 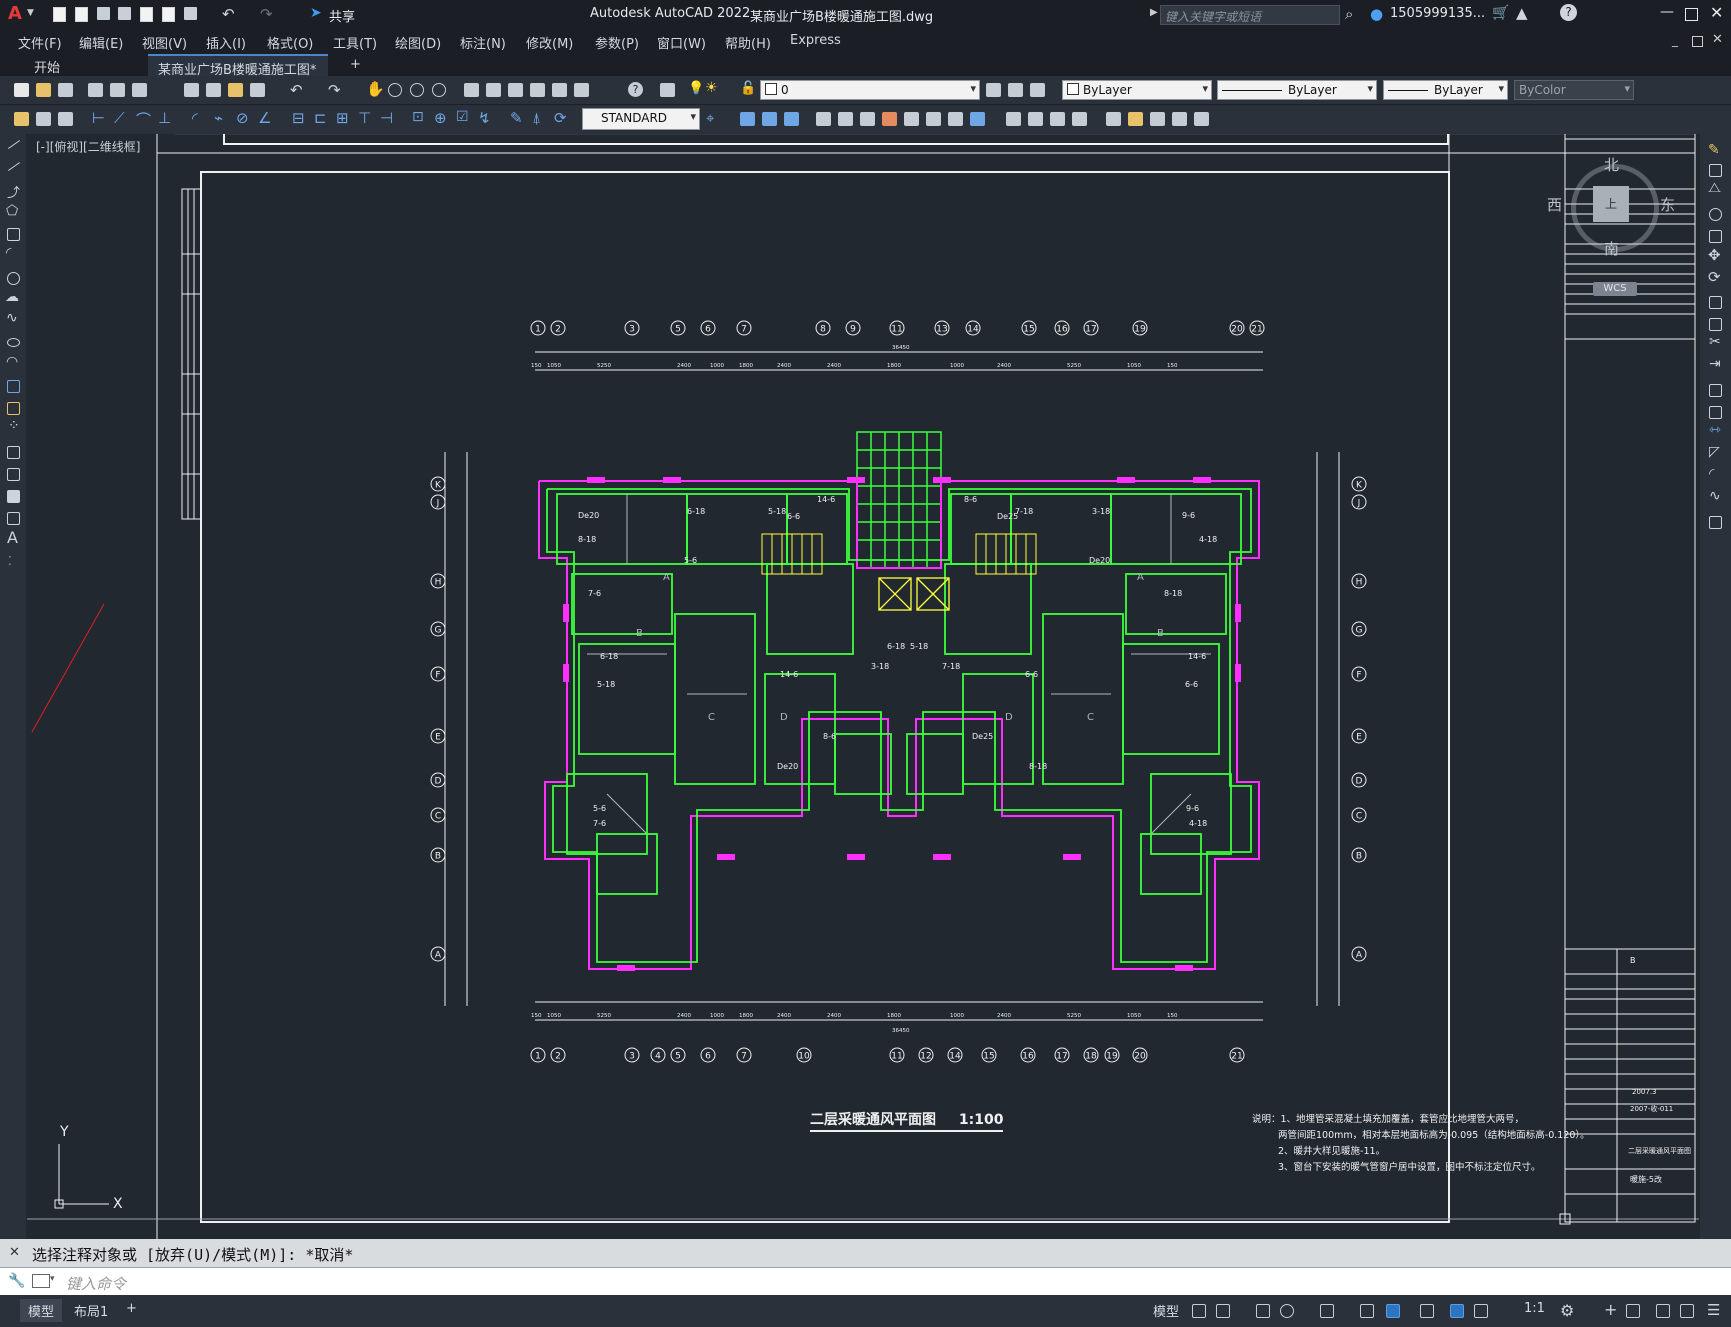 I want to click on recent-commands-chevron-icon: ▾, so click(x=52, y=1279).